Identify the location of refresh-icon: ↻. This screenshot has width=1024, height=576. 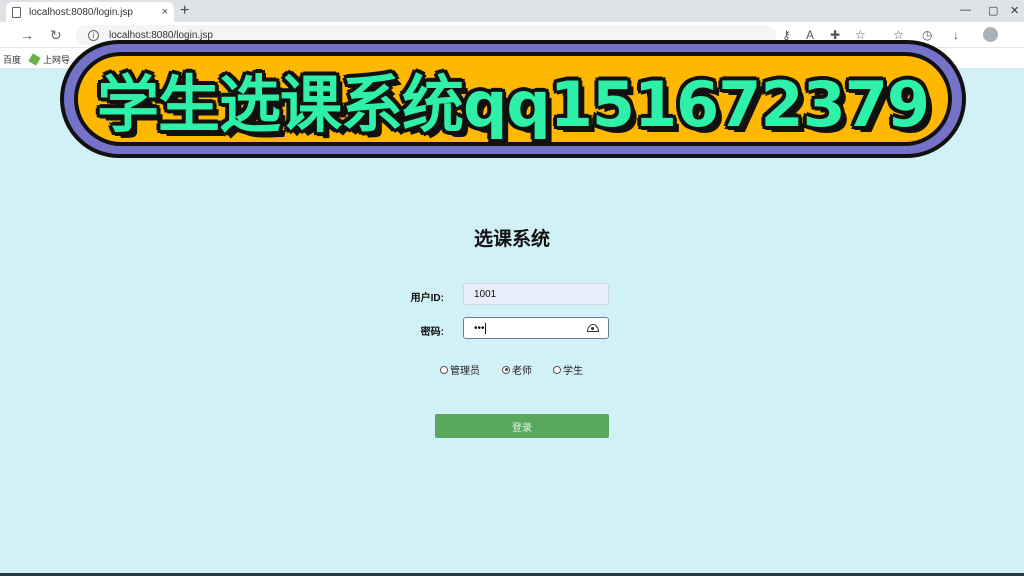
(56, 35).